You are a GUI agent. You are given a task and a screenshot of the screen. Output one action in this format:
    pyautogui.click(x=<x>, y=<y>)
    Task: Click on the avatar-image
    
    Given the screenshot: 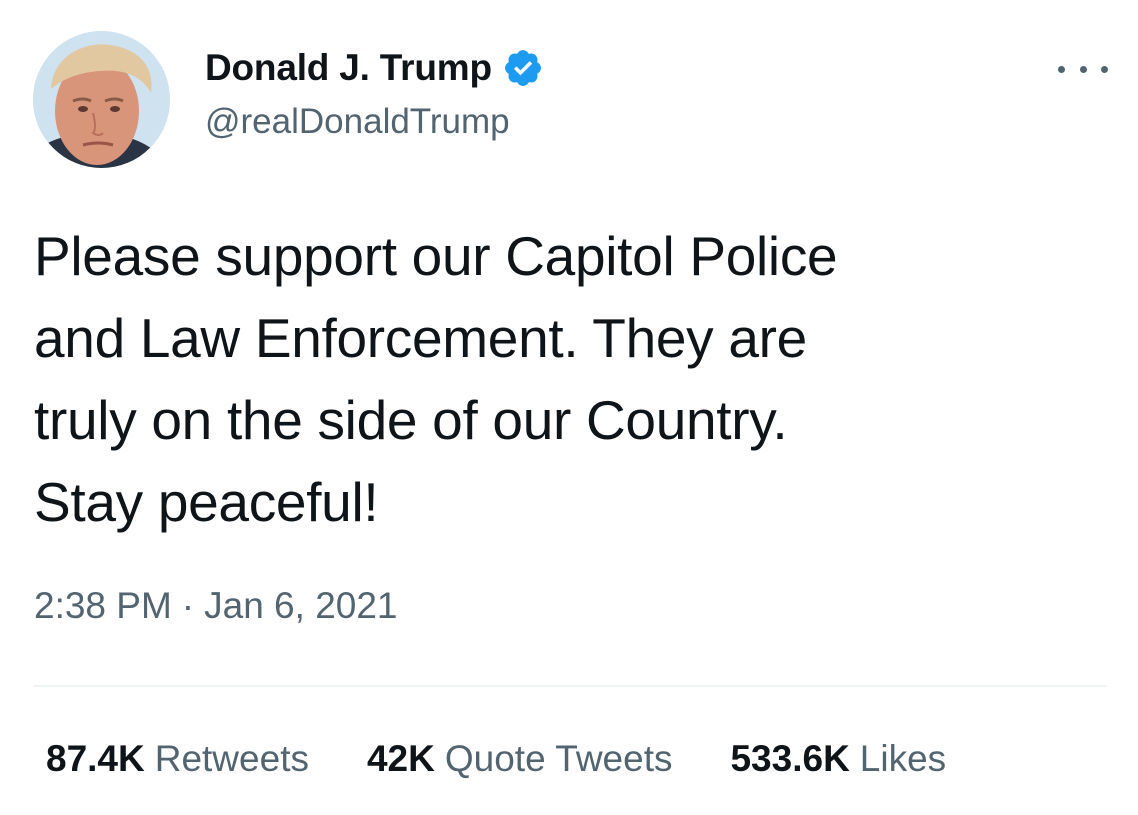 What is the action you would take?
    pyautogui.click(x=101, y=99)
    